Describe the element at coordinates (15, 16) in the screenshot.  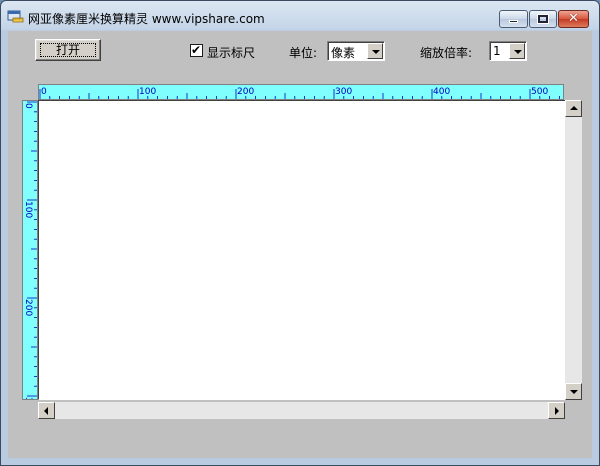
I see `app-ruler-icon` at that location.